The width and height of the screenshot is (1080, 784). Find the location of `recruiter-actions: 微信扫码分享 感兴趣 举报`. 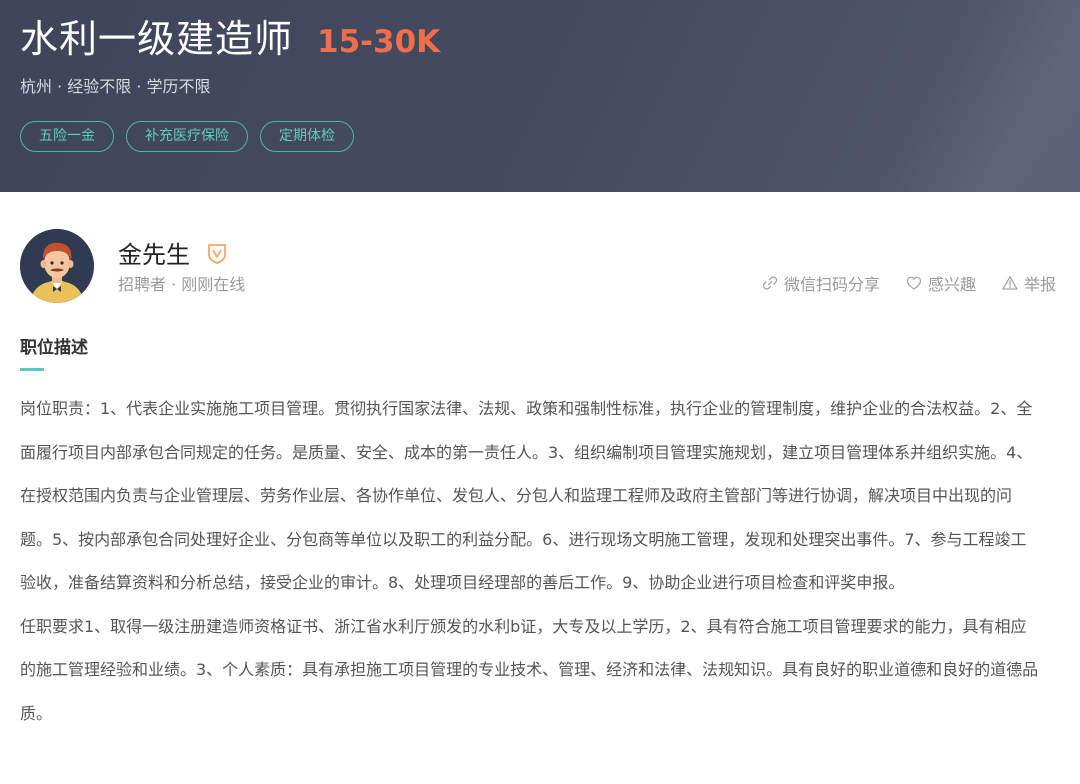

recruiter-actions: 微信扫码分享 感兴趣 举报 is located at coordinates (909, 283).